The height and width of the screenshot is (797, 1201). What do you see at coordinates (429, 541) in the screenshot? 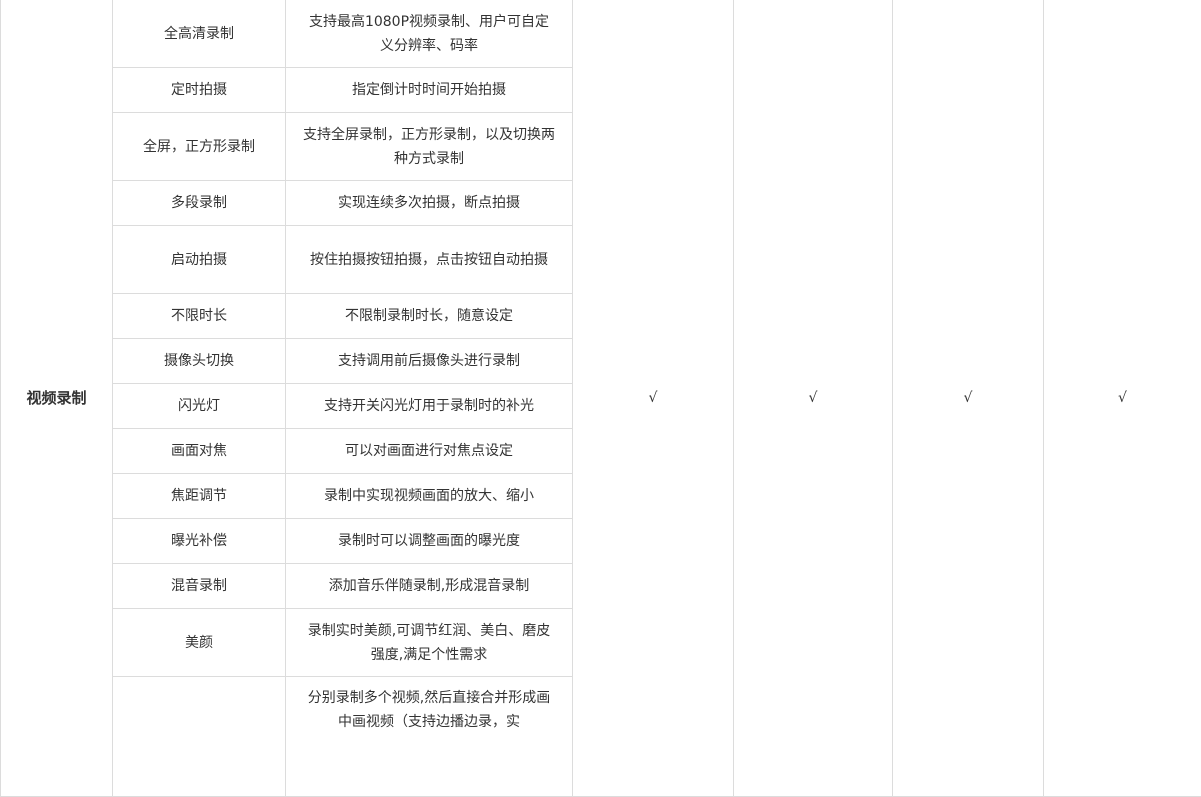
I see `feature-description: 录制时可以调整画面的曝光度` at bounding box center [429, 541].